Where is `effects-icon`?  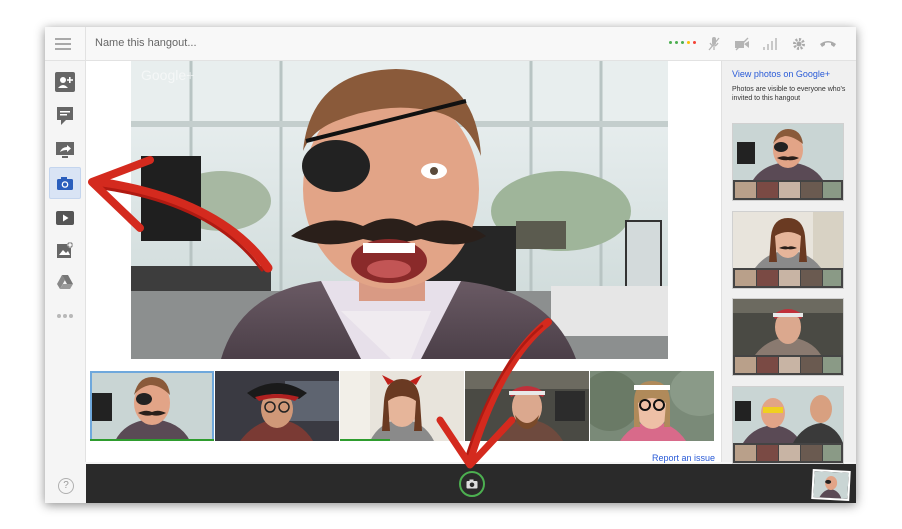 effects-icon is located at coordinates (65, 250).